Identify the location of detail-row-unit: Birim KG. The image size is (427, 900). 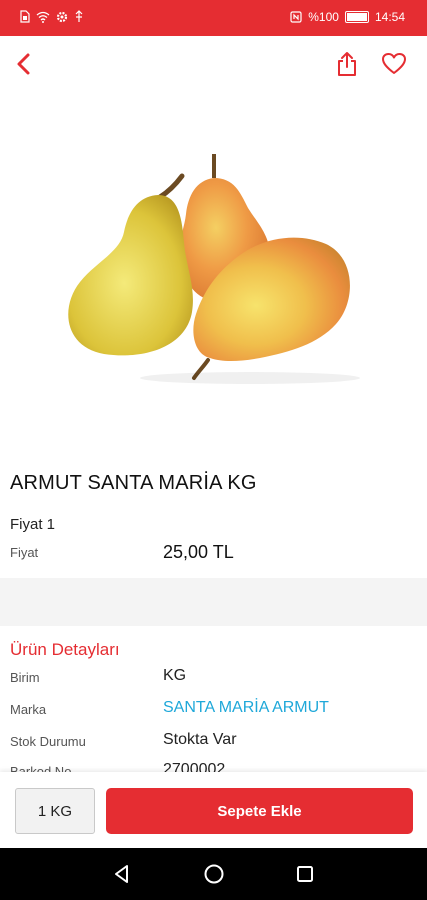
(213, 679).